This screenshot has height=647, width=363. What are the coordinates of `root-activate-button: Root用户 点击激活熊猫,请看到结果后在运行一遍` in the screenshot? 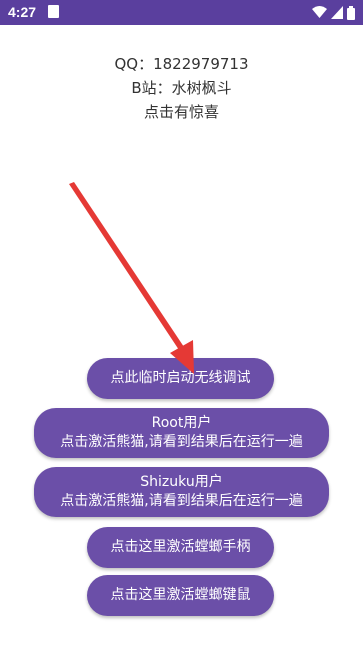 It's located at (181, 433).